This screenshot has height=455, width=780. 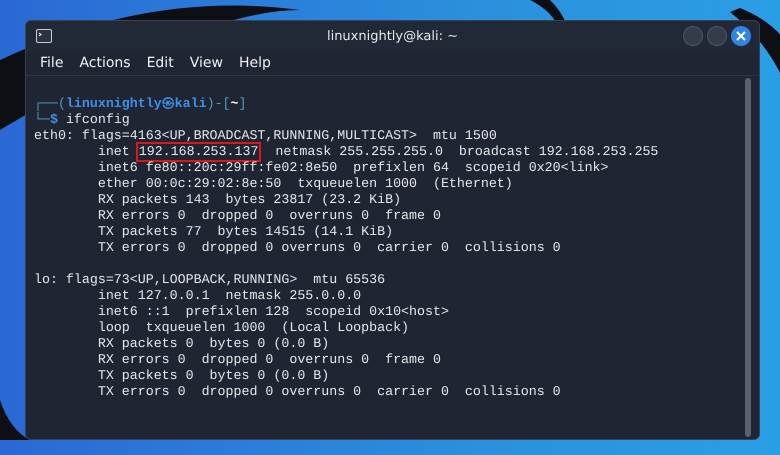 I want to click on output-line: eth0: flags=4163<UP,BROADCAST,RUNNING,MULTICAST> mtu 1500, so click(x=266, y=136).